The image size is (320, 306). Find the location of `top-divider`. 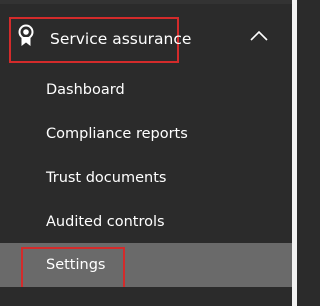

top-divider is located at coordinates (148, 2).